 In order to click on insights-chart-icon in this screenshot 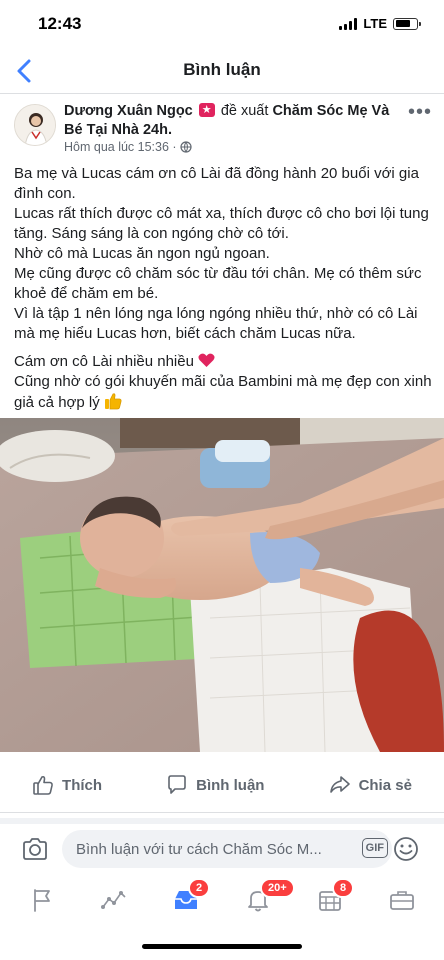, I will do `click(113, 900)`.